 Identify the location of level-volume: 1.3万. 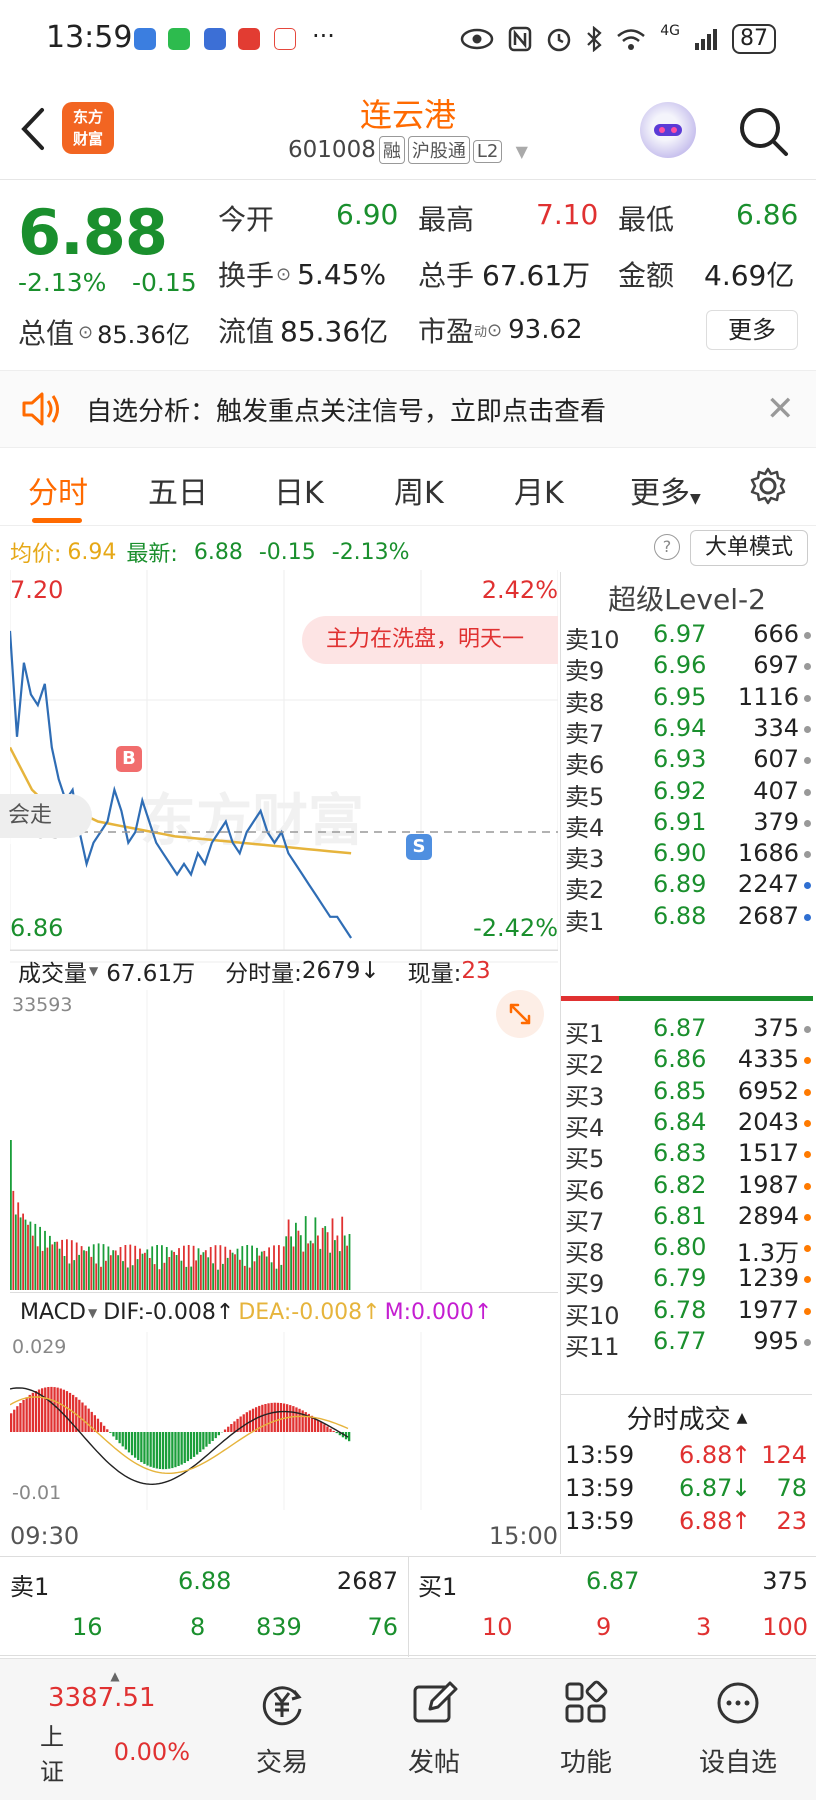
(767, 1253).